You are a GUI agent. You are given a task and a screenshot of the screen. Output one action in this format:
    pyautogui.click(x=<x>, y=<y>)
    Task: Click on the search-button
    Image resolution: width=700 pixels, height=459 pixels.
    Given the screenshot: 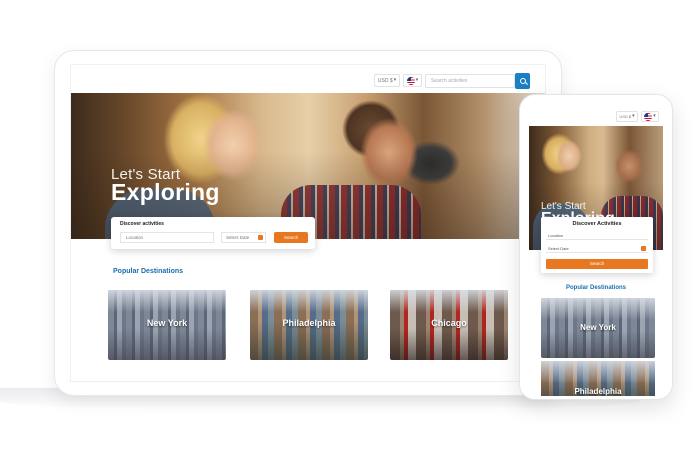 What is the action you would take?
    pyautogui.click(x=522, y=81)
    